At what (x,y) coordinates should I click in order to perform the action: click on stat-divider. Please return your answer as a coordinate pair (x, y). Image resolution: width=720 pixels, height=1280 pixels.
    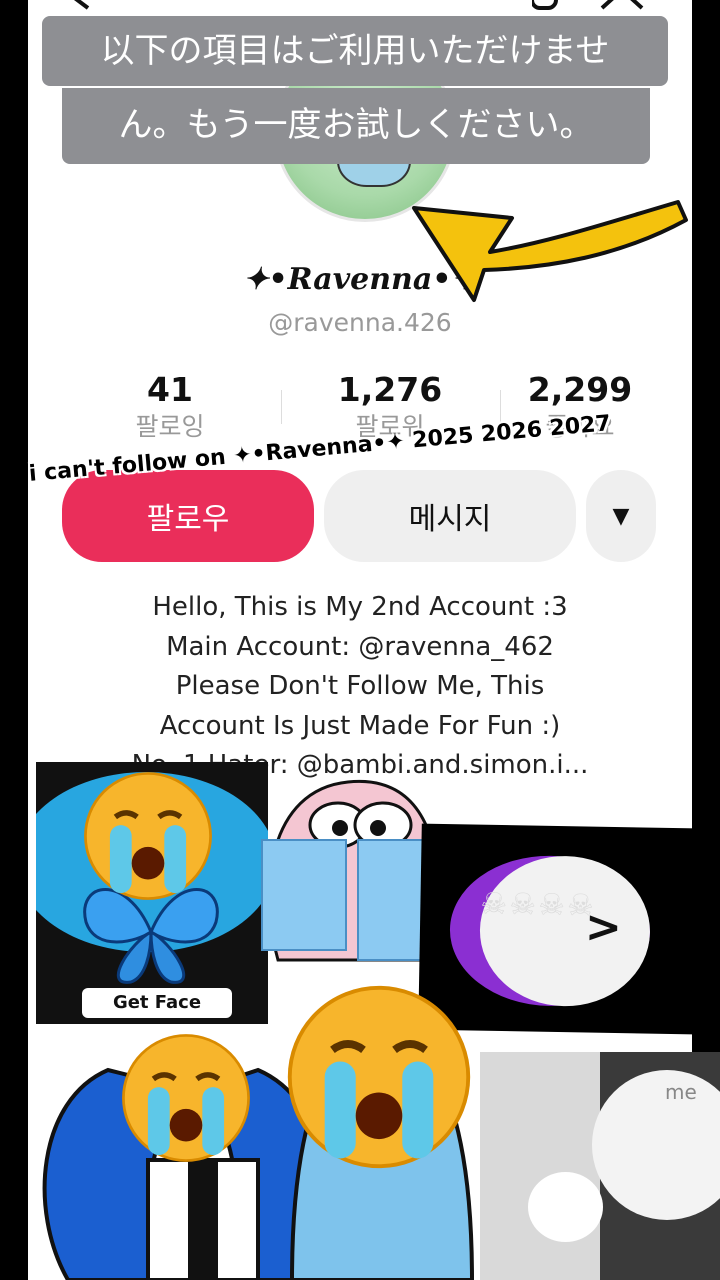
    Looking at the image, I should click on (281, 407).